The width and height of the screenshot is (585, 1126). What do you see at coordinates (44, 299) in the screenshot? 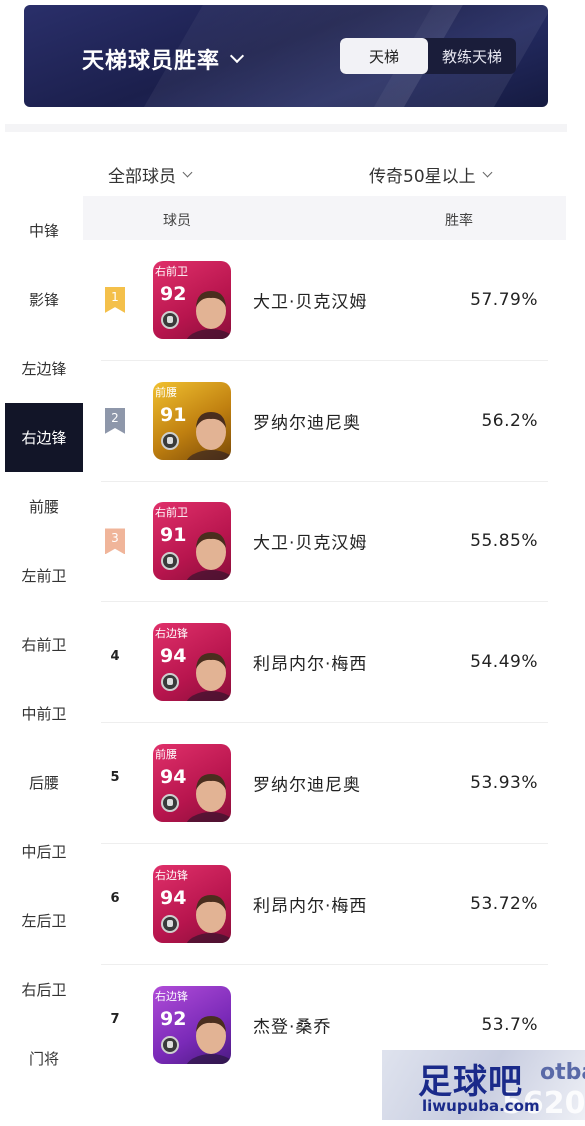
I see `sidebar-item-ss: 影锋` at bounding box center [44, 299].